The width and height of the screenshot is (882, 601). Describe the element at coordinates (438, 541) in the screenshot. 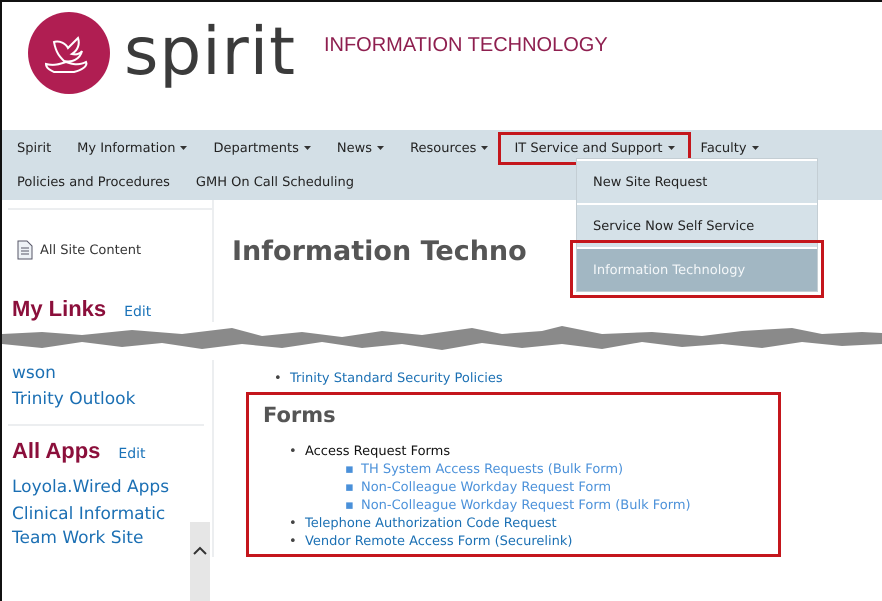

I see `form-link: Vendor Remote Access Form (Securelink)` at that location.